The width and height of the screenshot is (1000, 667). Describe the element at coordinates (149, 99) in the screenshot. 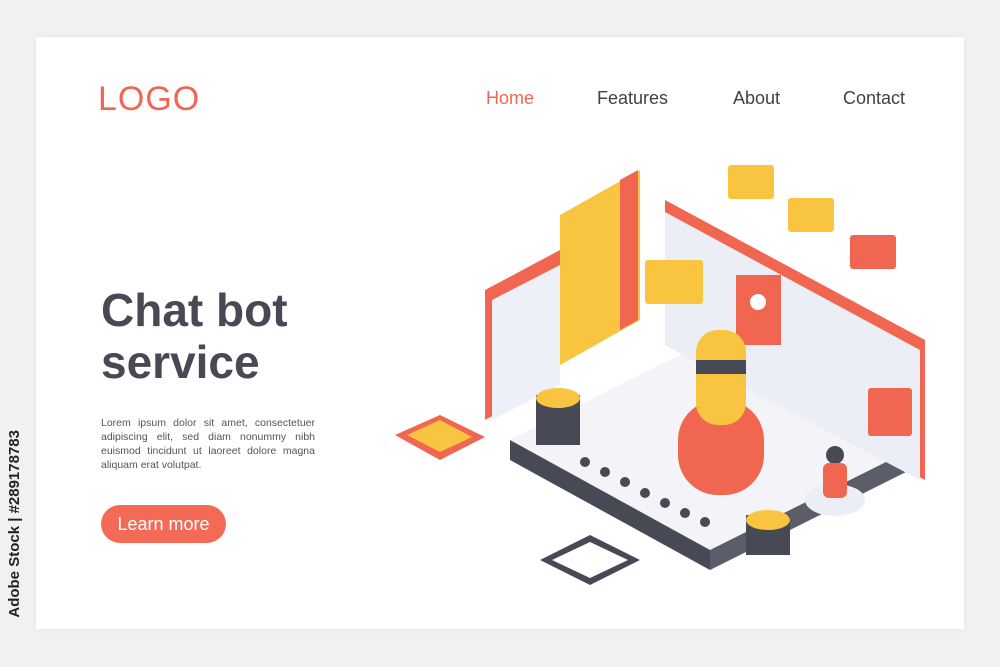

I see `logo: LOGO` at that location.